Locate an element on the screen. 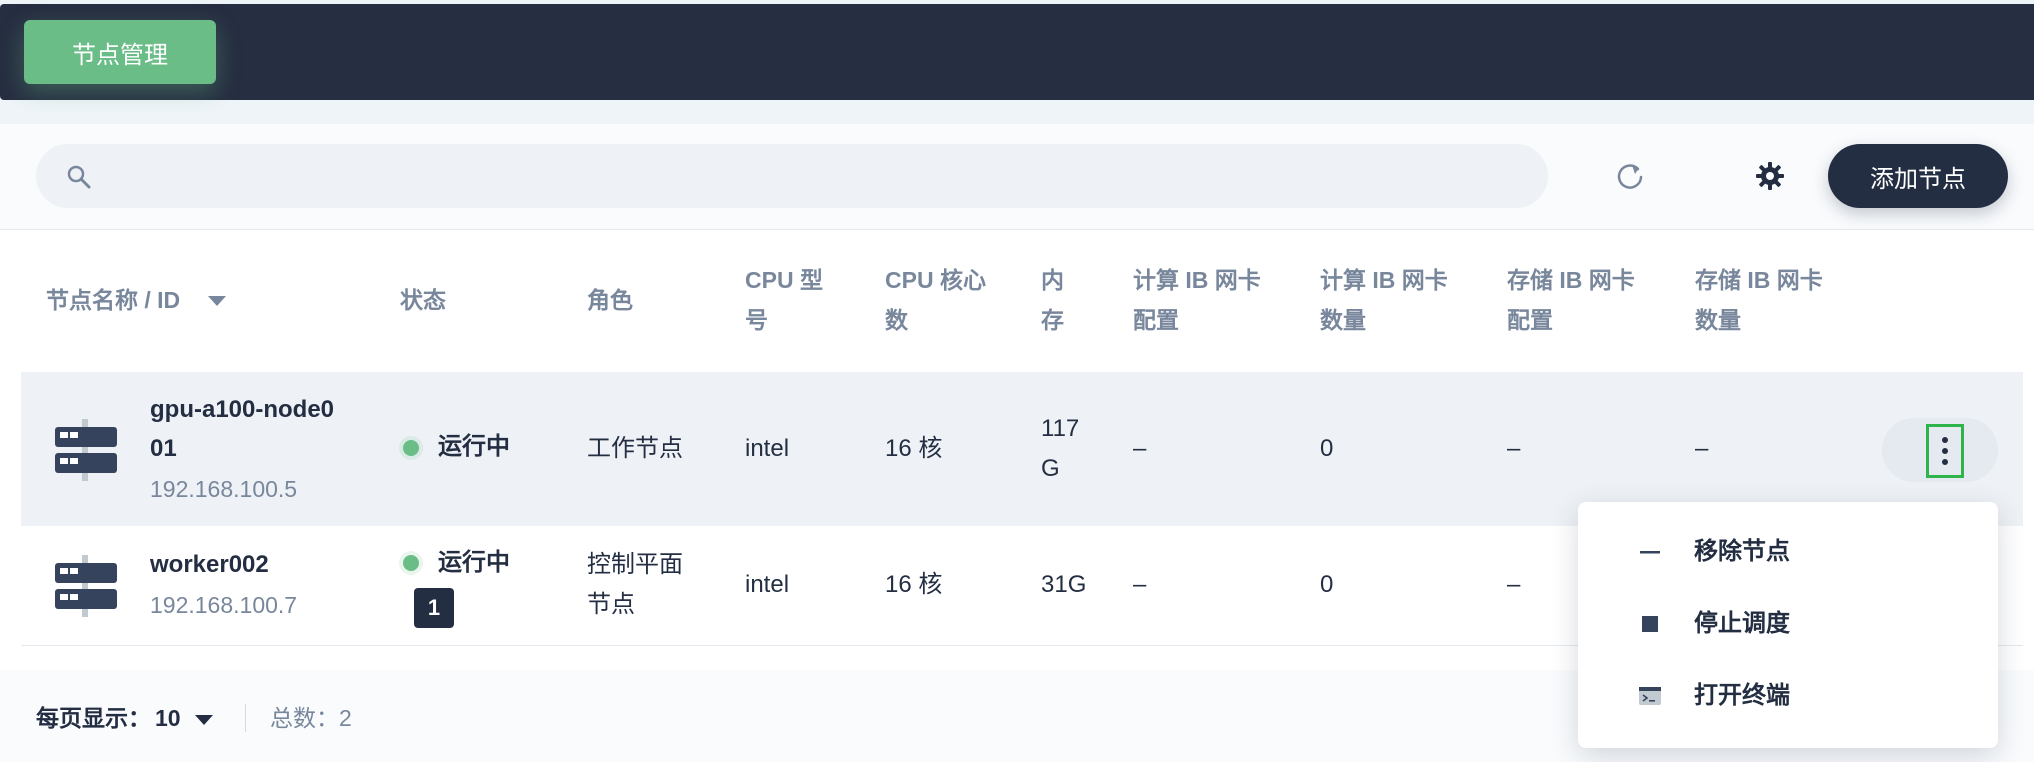  memory-cell: G is located at coordinates (1050, 468).